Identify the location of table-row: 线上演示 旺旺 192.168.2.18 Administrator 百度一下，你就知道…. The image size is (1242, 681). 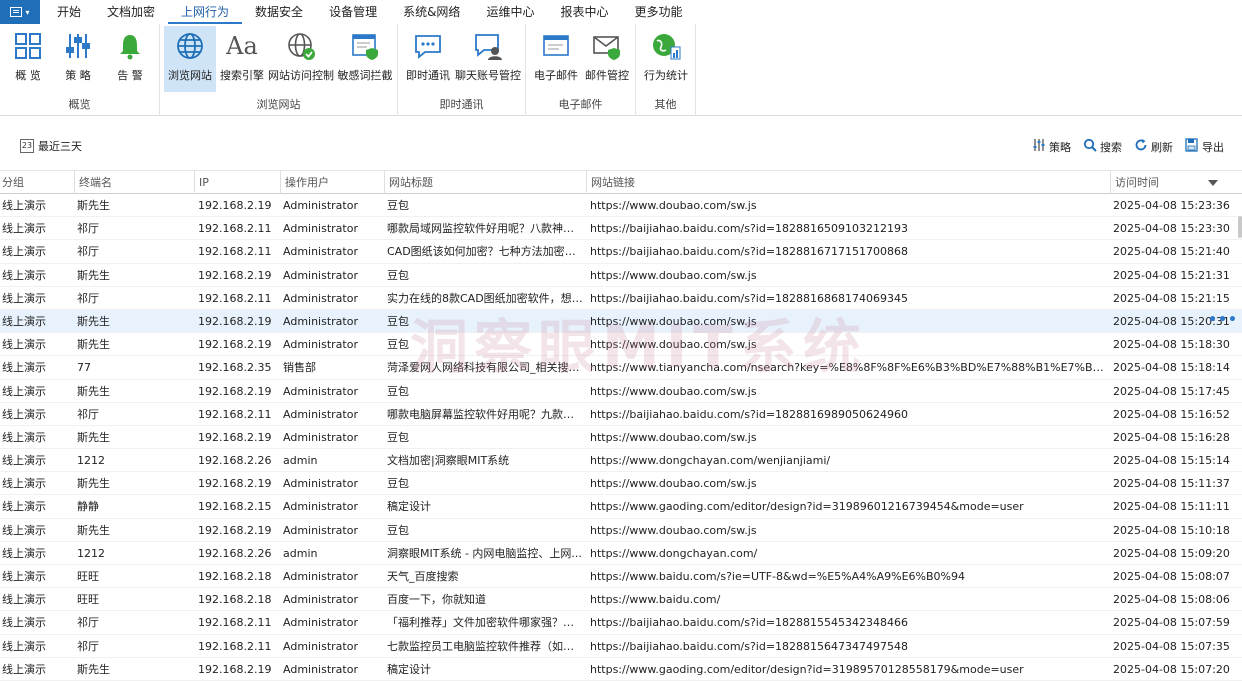
(621, 600).